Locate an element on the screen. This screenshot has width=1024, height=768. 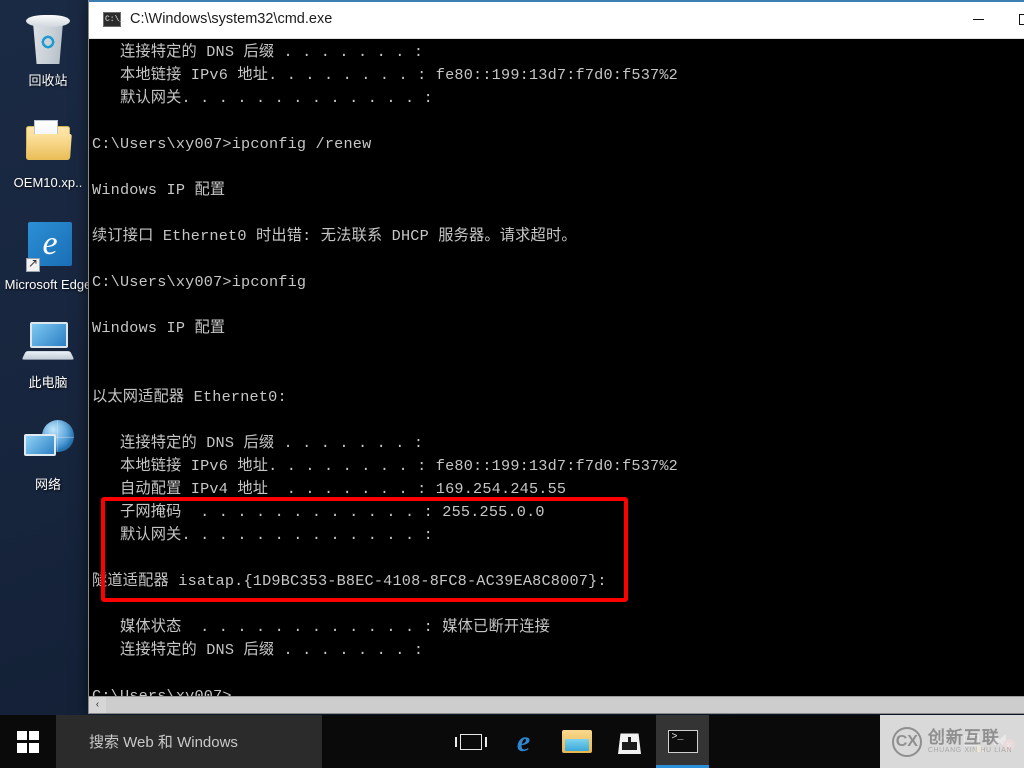
task-view-icon is located at coordinates (470, 741).